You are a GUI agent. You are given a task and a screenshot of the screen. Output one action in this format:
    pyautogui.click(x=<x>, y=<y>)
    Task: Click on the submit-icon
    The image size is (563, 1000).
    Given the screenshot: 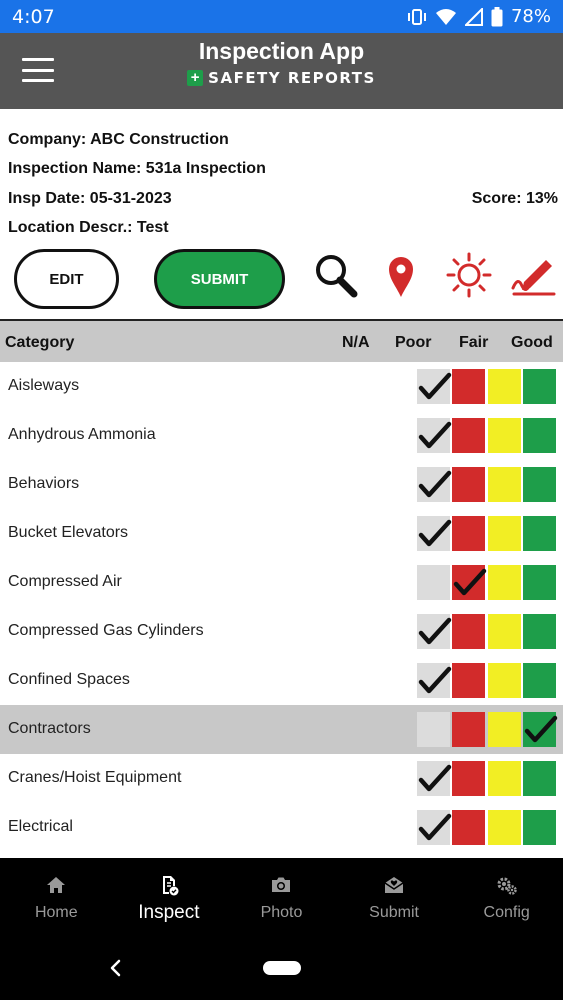 What is the action you would take?
    pyautogui.click(x=394, y=885)
    